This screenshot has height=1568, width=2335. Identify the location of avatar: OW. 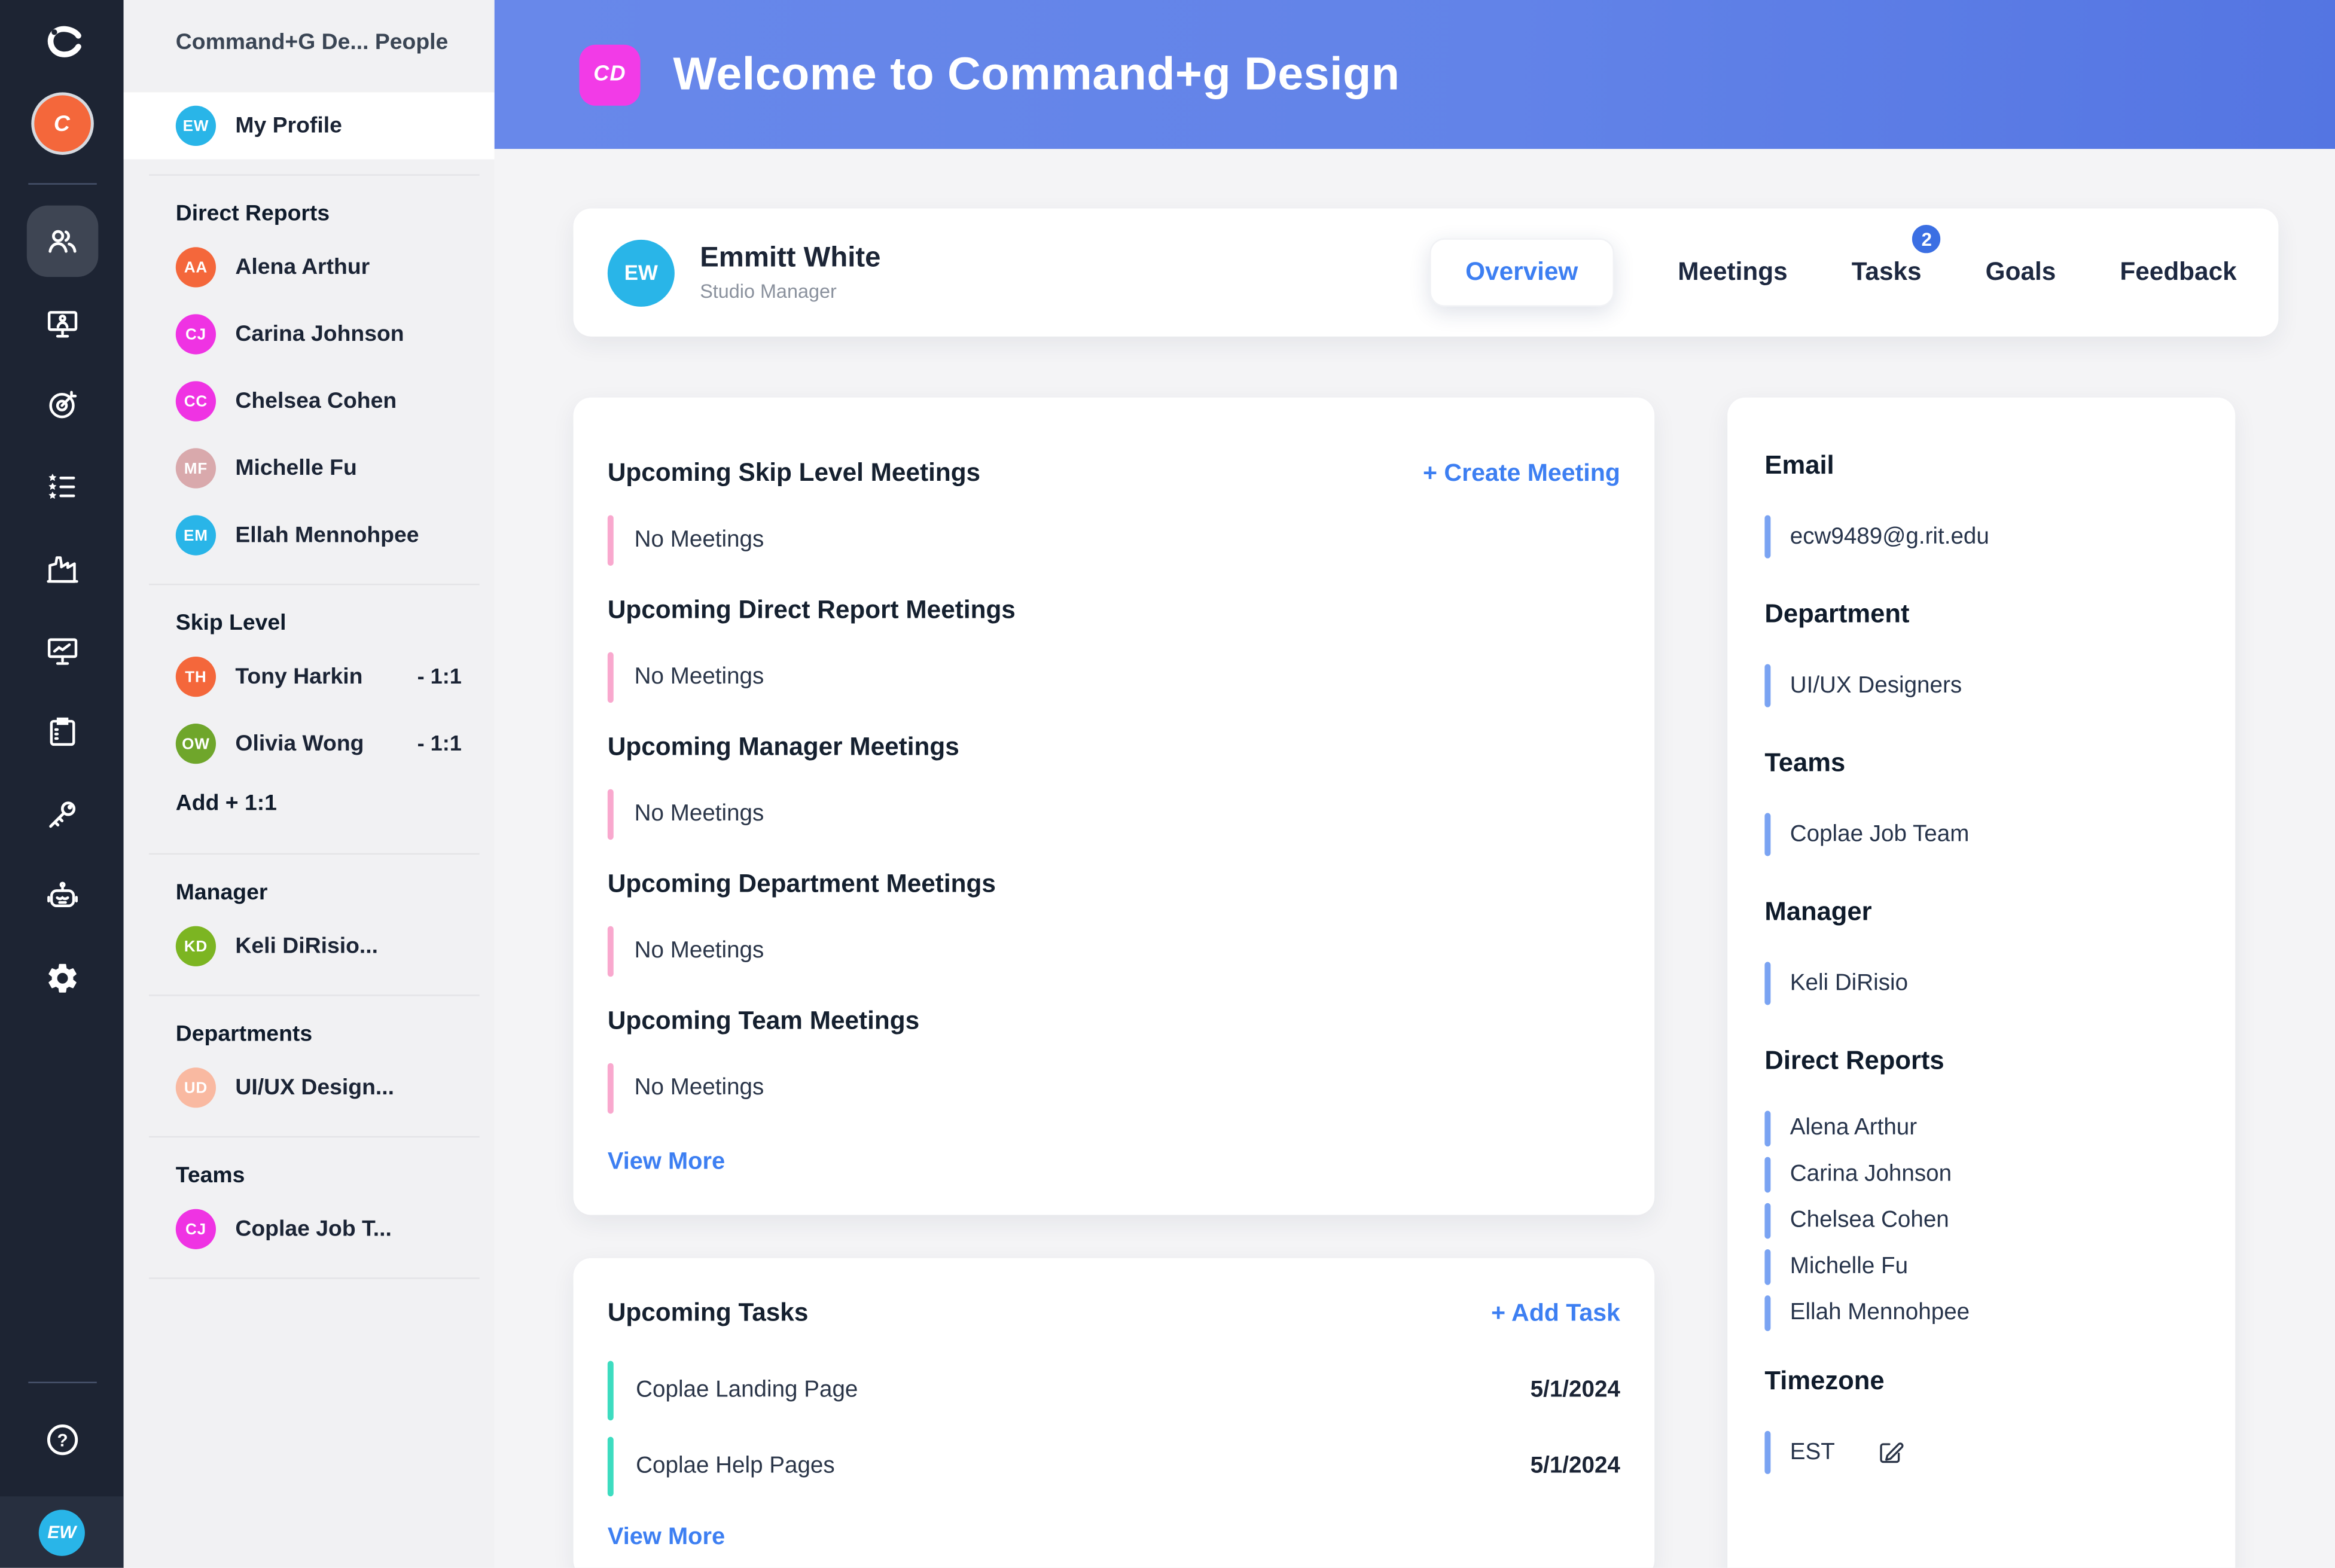
(196, 744).